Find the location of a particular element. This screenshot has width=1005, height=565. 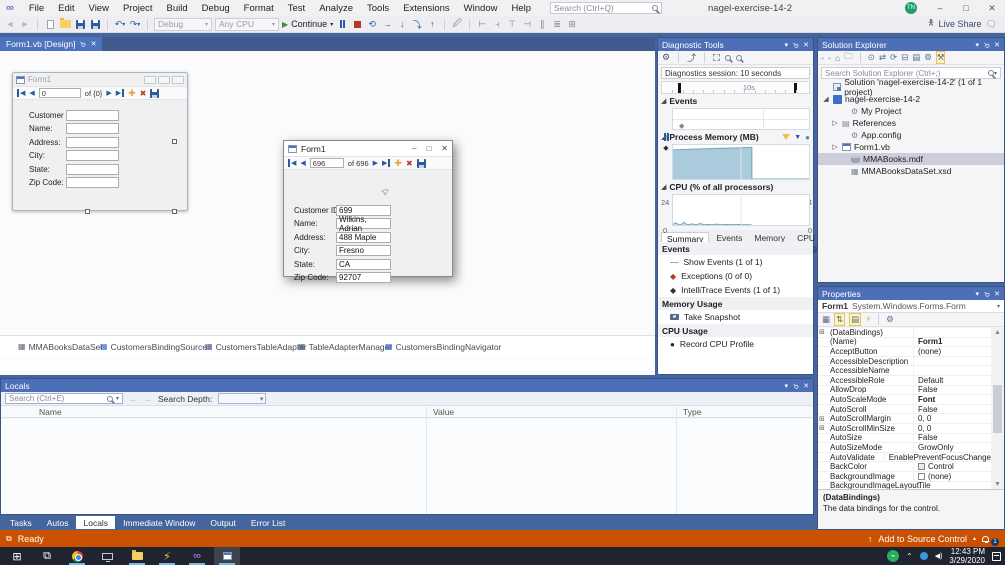

show-hidden-icons-chevron: ⌃ is located at coordinates (909, 556).